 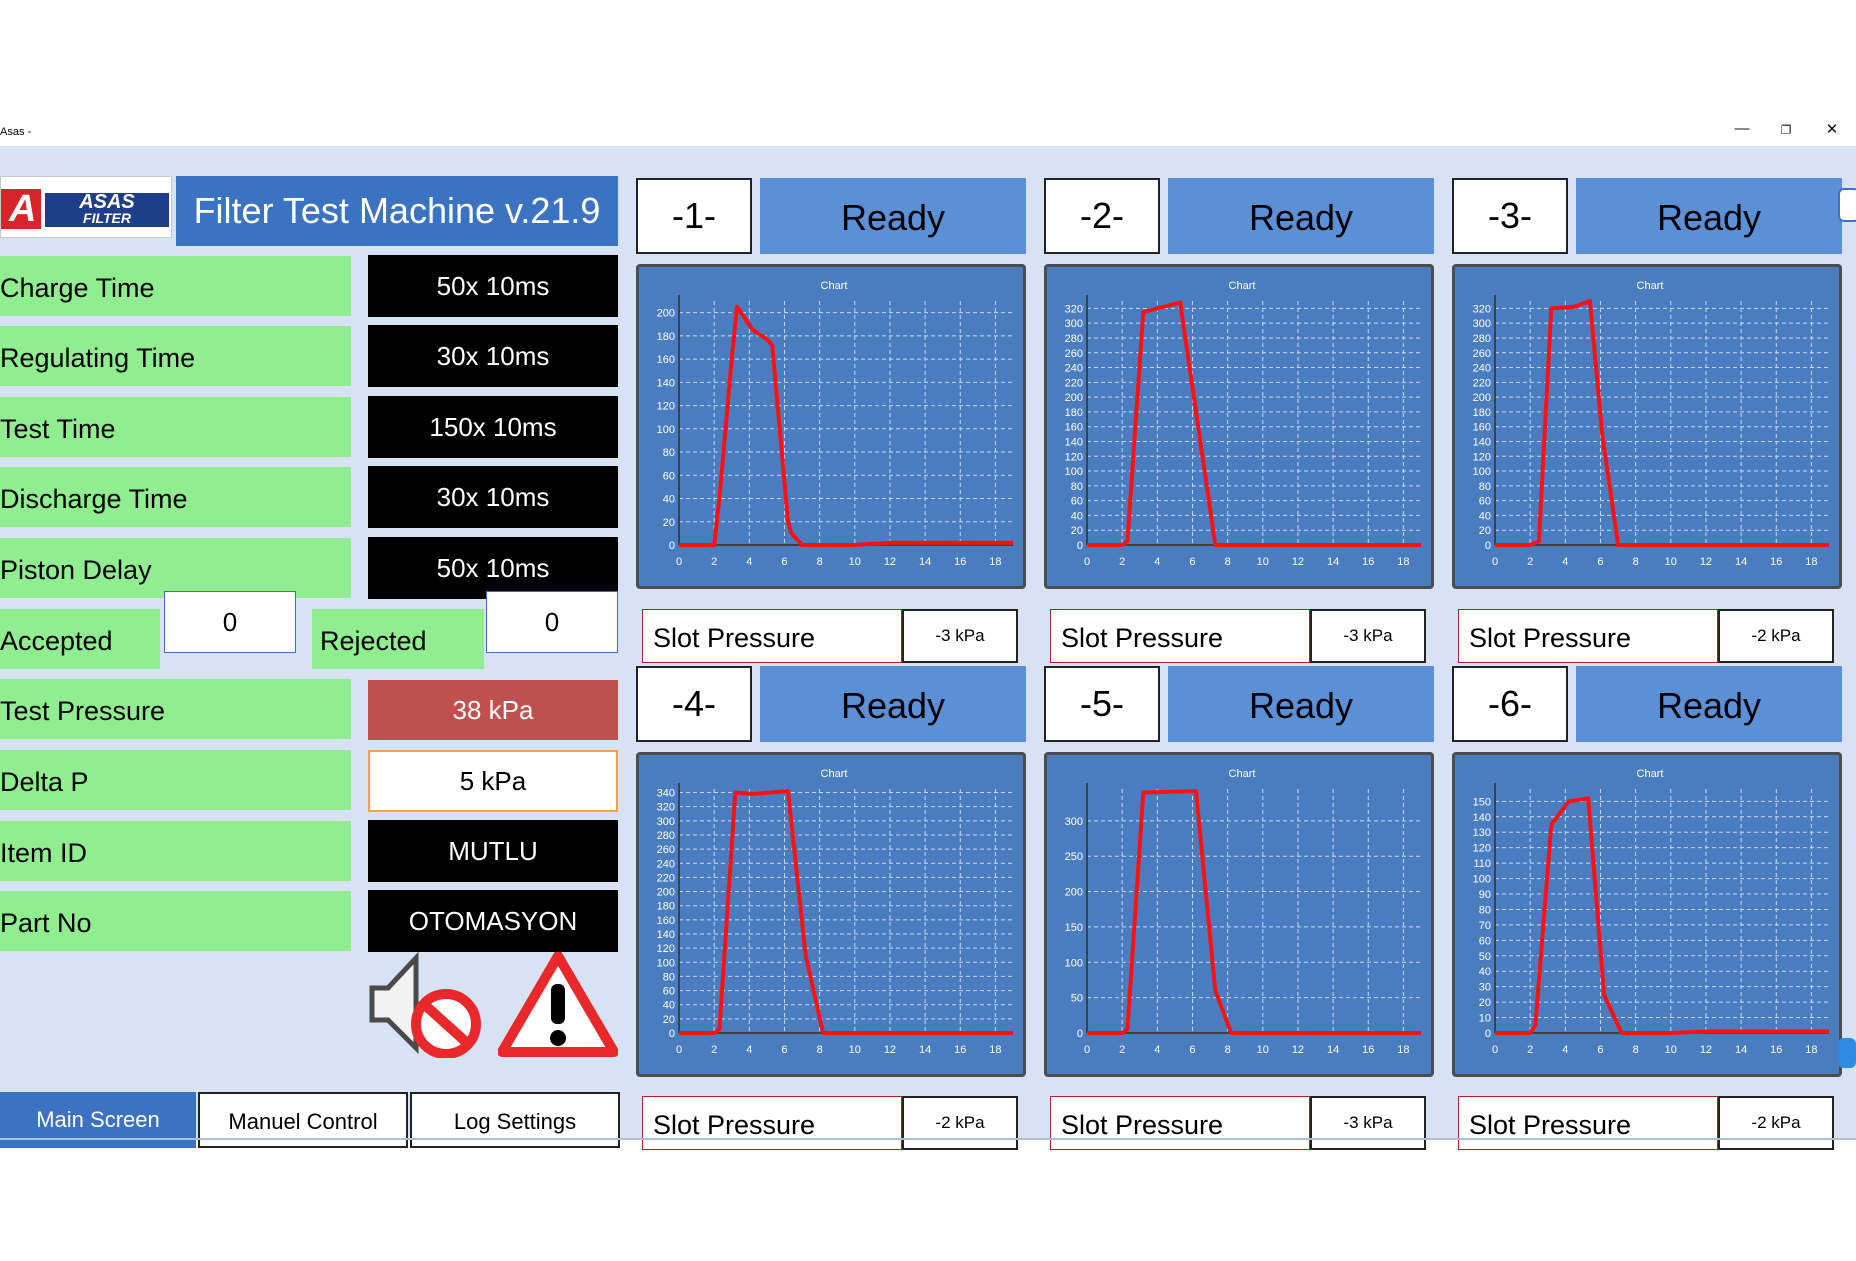 I want to click on slot-3-pressure-value: -2 kPa, so click(x=1776, y=636).